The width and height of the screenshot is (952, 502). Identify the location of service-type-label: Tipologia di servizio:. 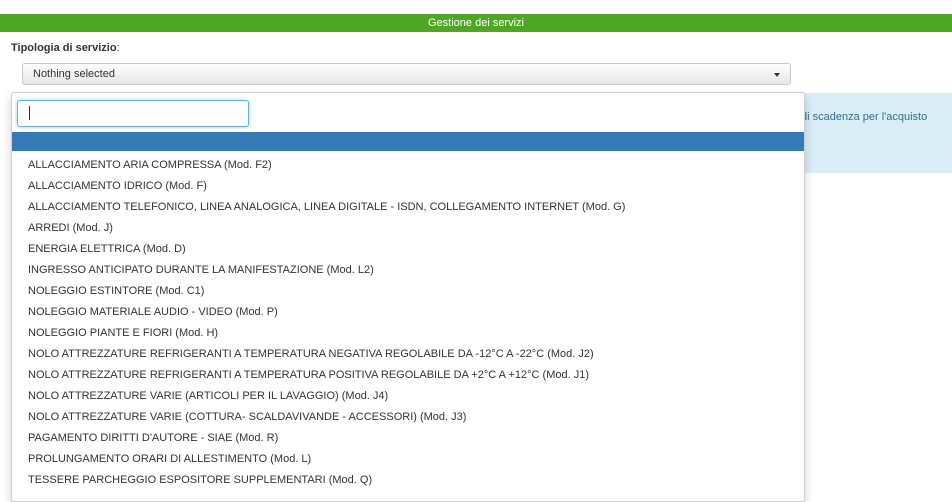
(65, 48).